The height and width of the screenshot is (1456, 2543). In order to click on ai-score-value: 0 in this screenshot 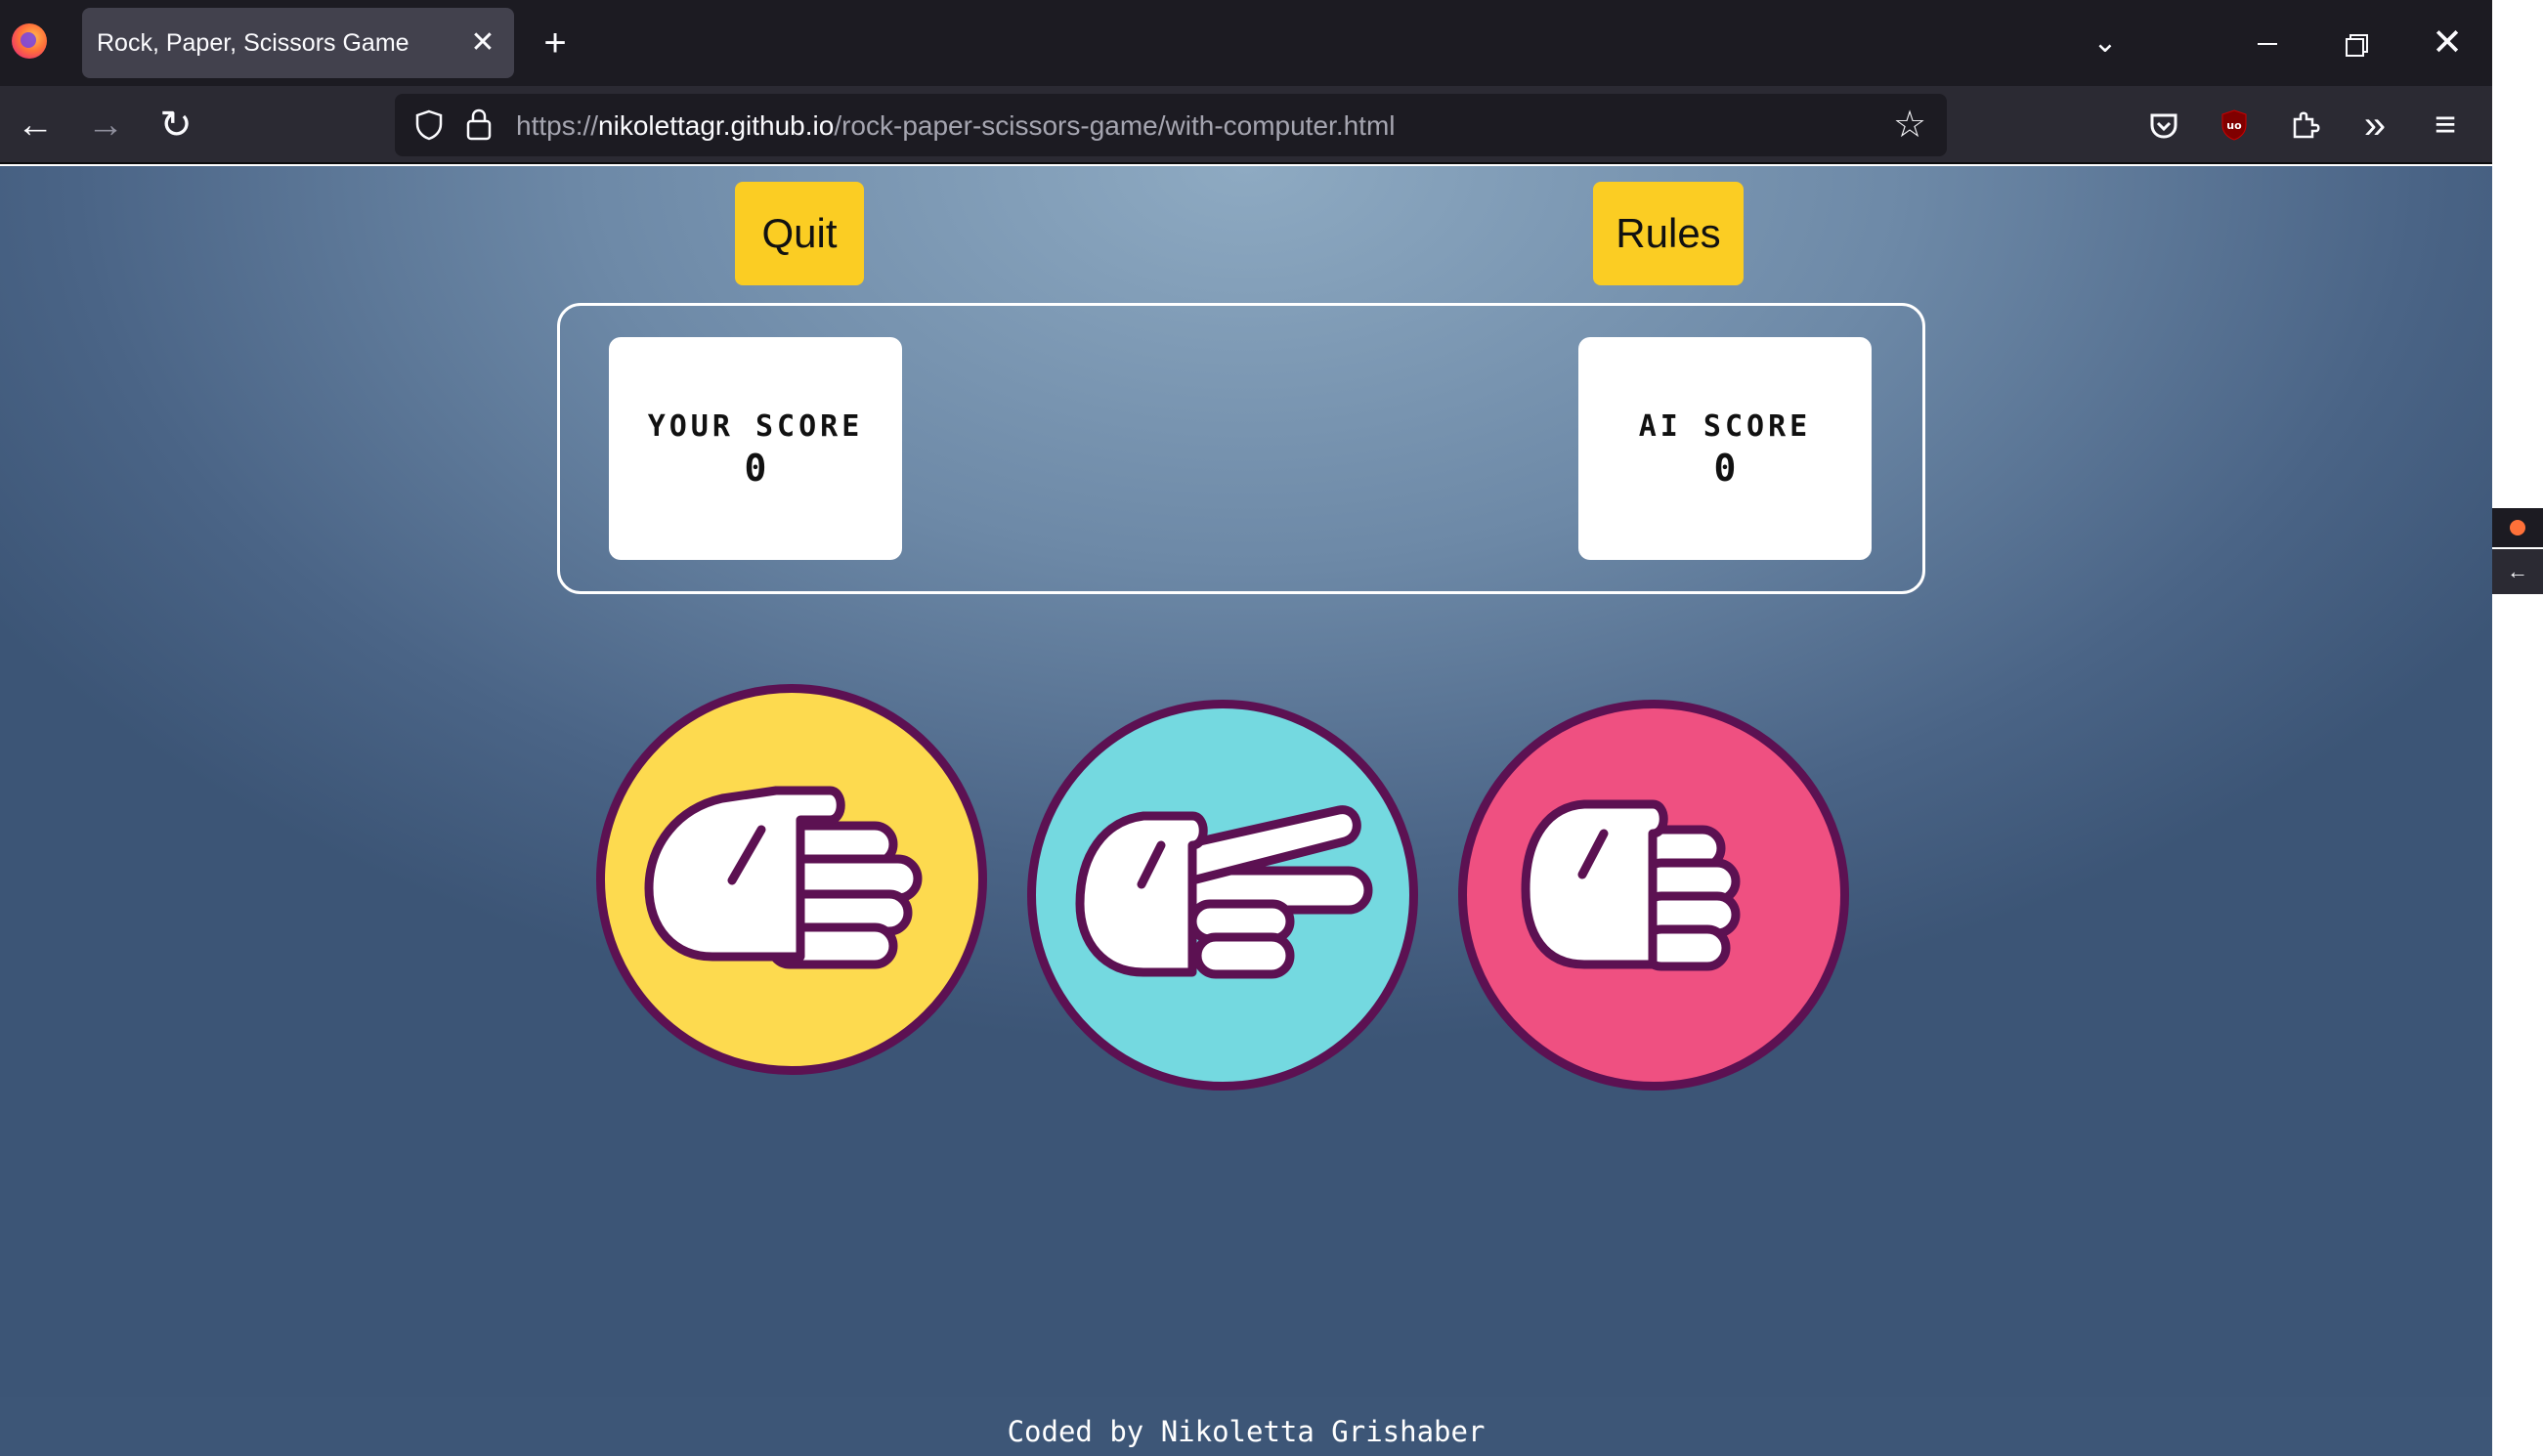, I will do `click(1725, 468)`.